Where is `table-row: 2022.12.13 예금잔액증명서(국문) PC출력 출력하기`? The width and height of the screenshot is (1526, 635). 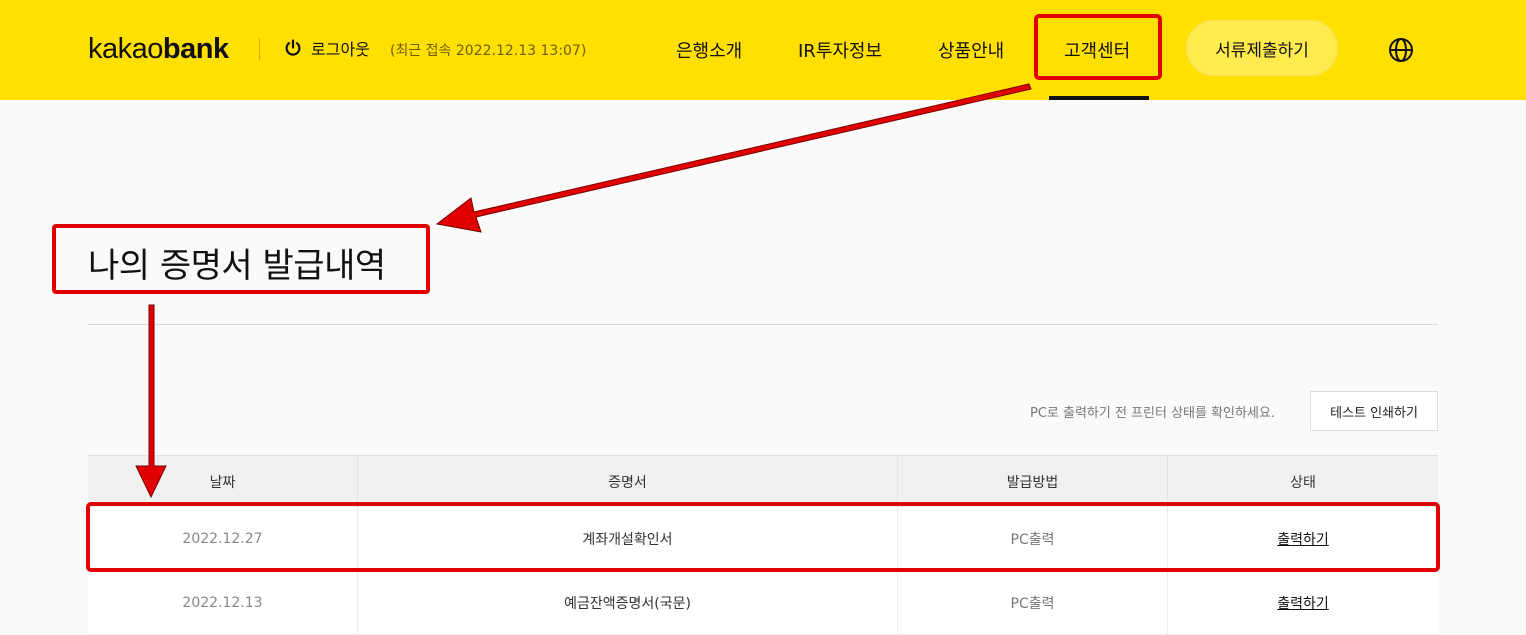 table-row: 2022.12.13 예금잔액증명서(국문) PC출력 출력하기 is located at coordinates (763, 603).